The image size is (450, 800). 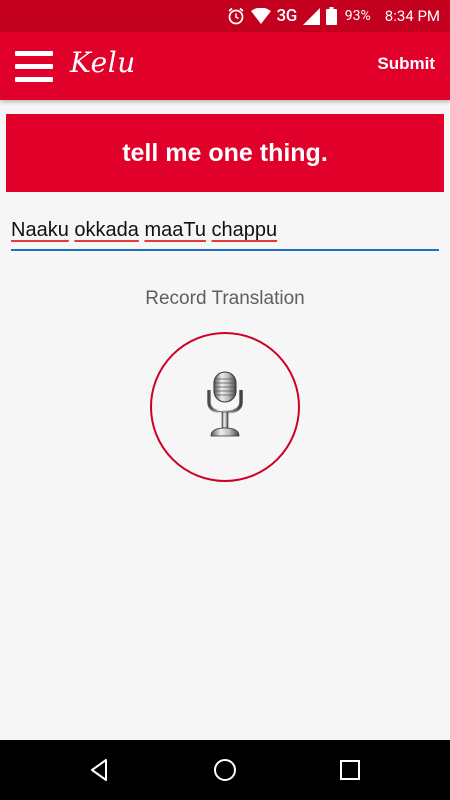 I want to click on record-button, so click(x=225, y=407).